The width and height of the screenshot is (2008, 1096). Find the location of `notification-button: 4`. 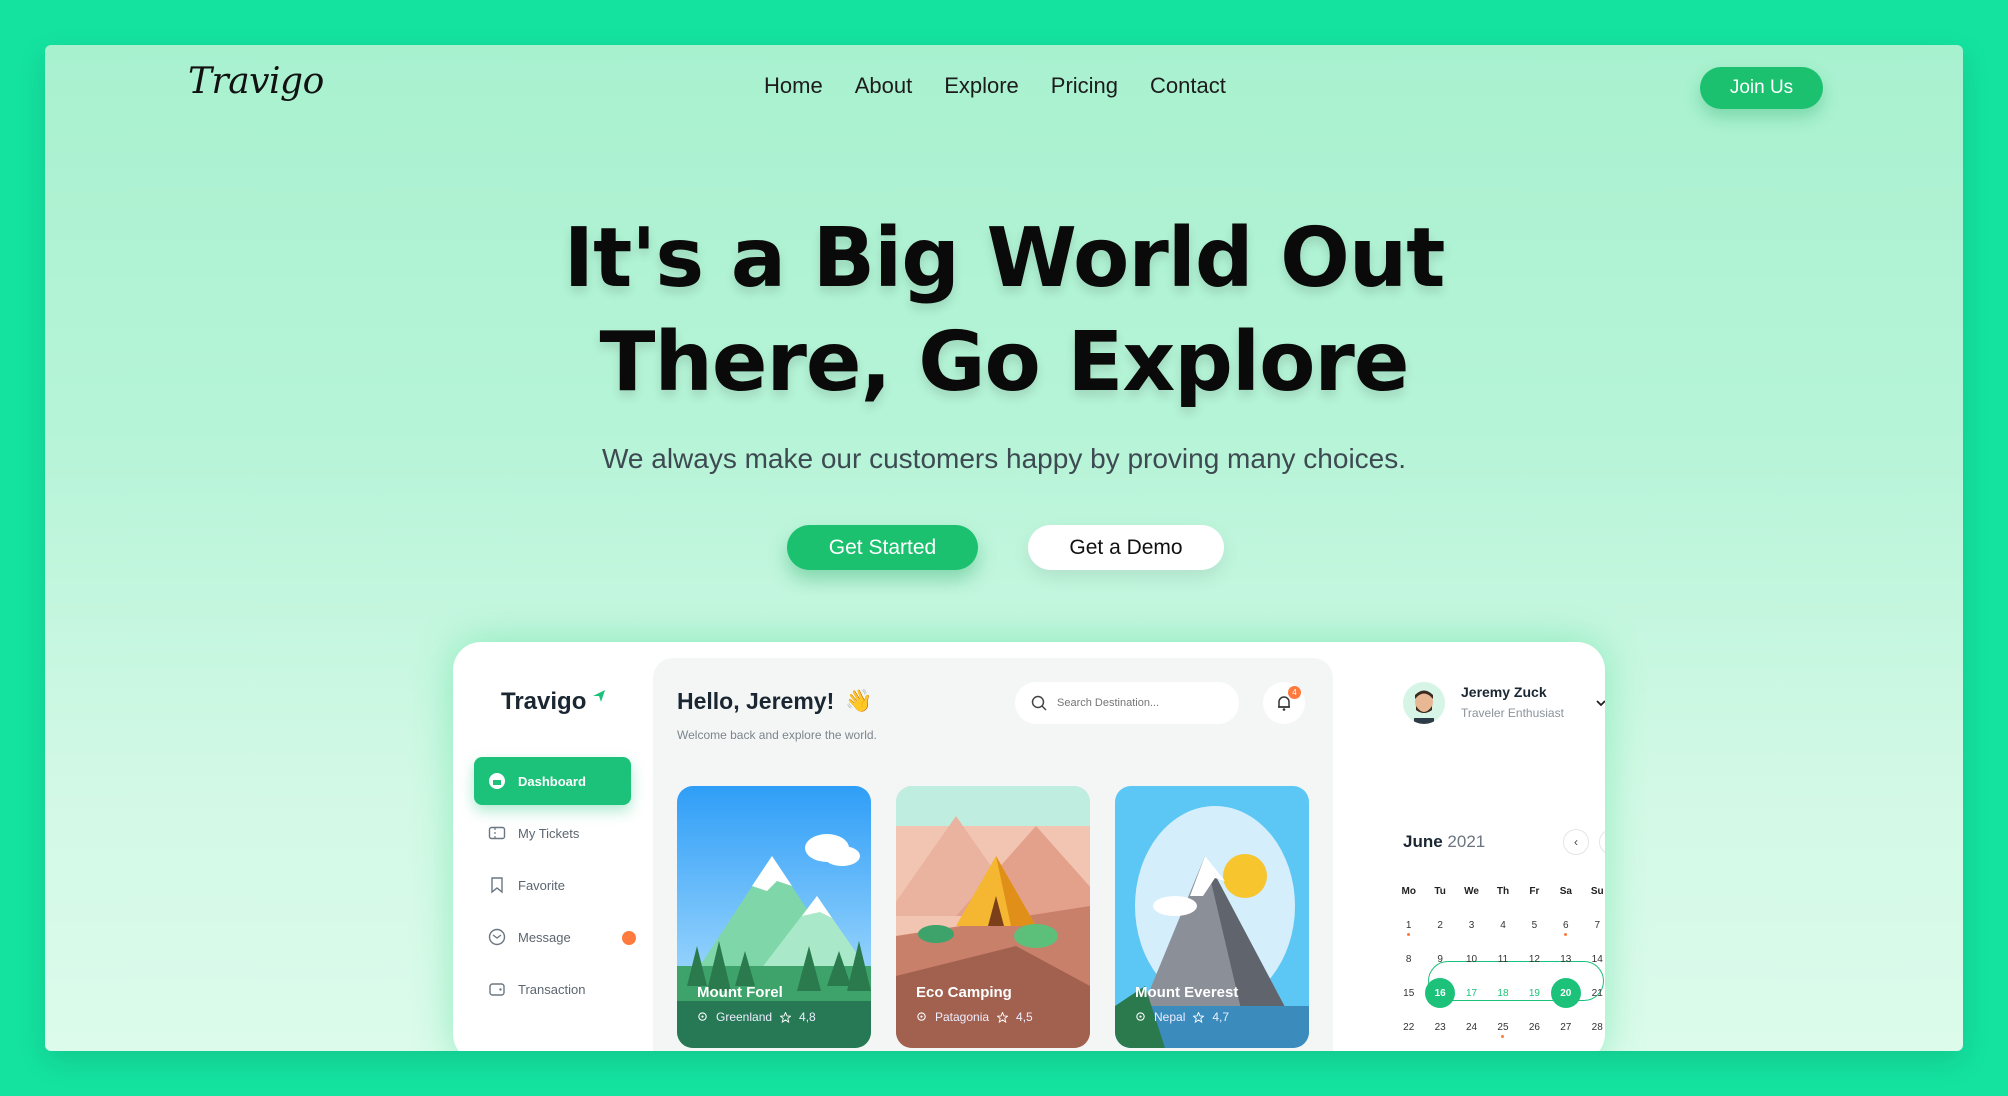

notification-button: 4 is located at coordinates (1284, 703).